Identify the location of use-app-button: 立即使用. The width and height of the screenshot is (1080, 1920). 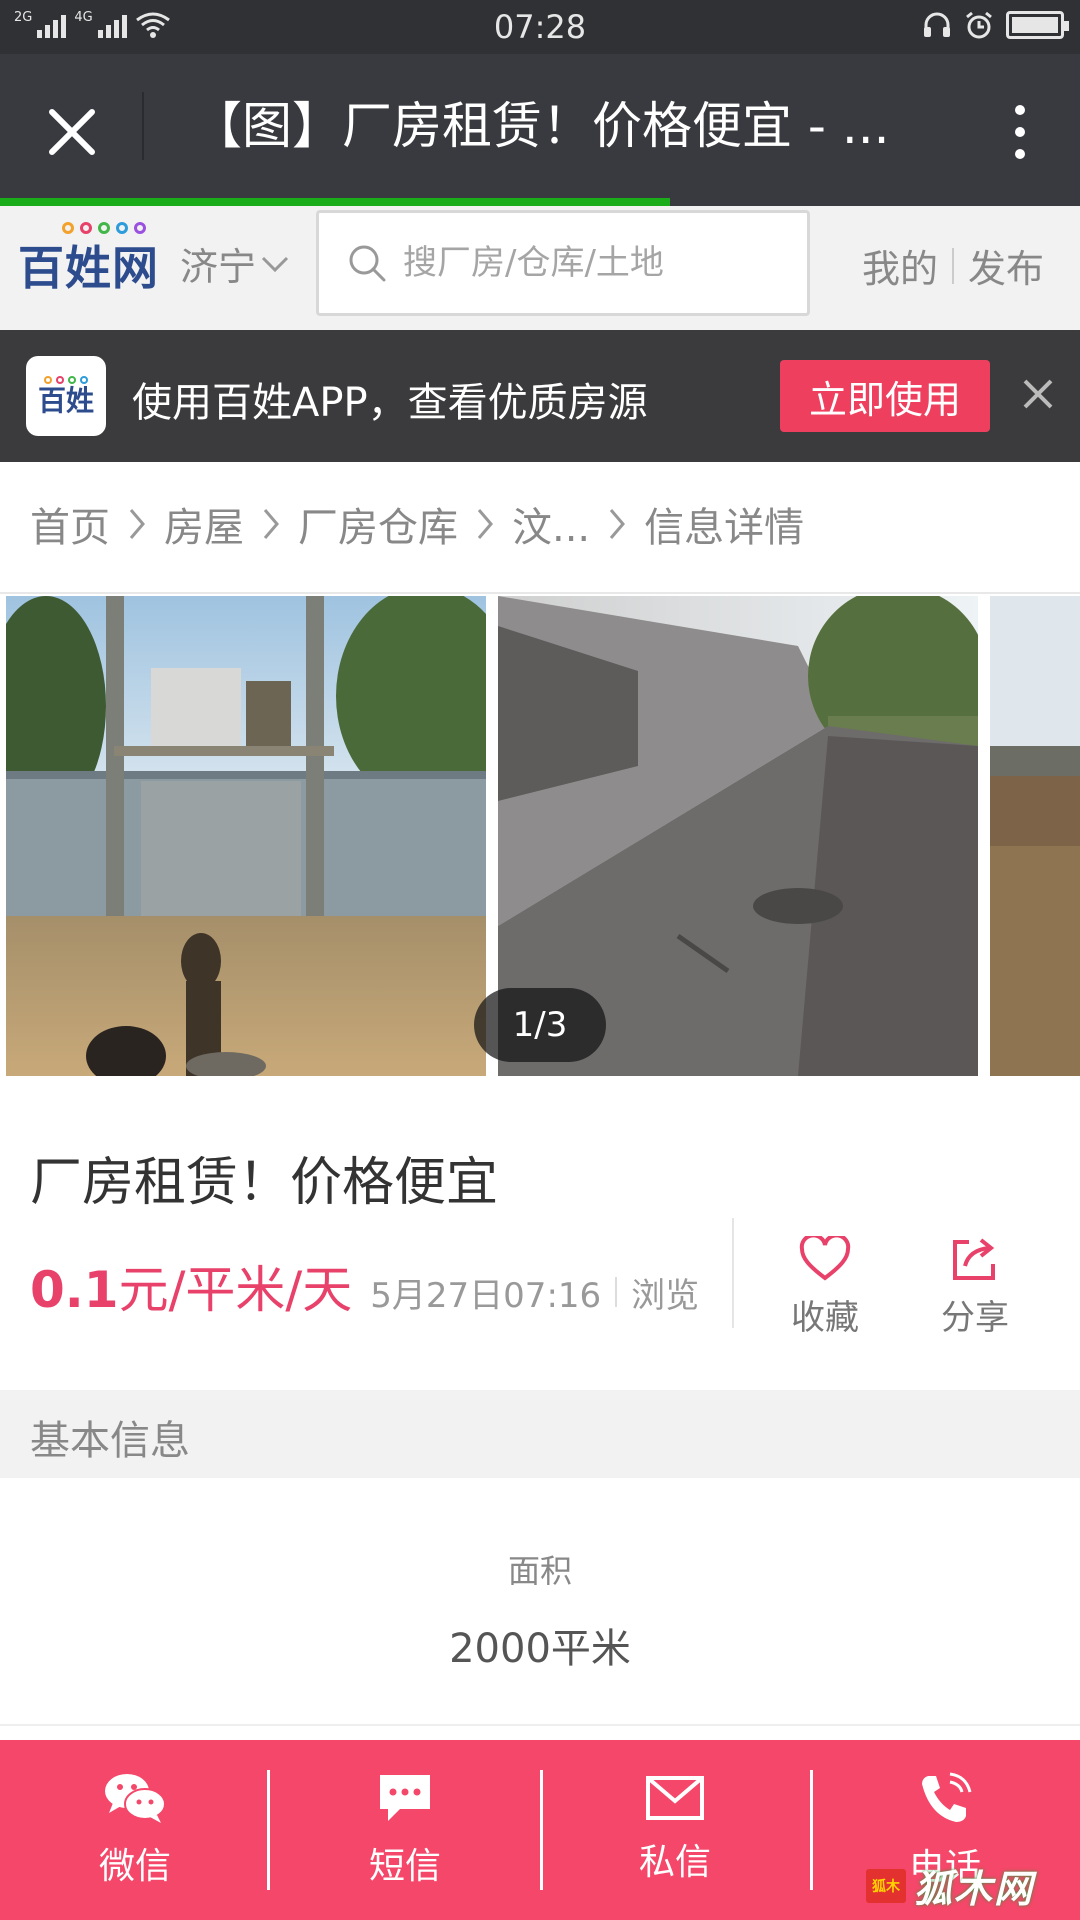
(885, 396).